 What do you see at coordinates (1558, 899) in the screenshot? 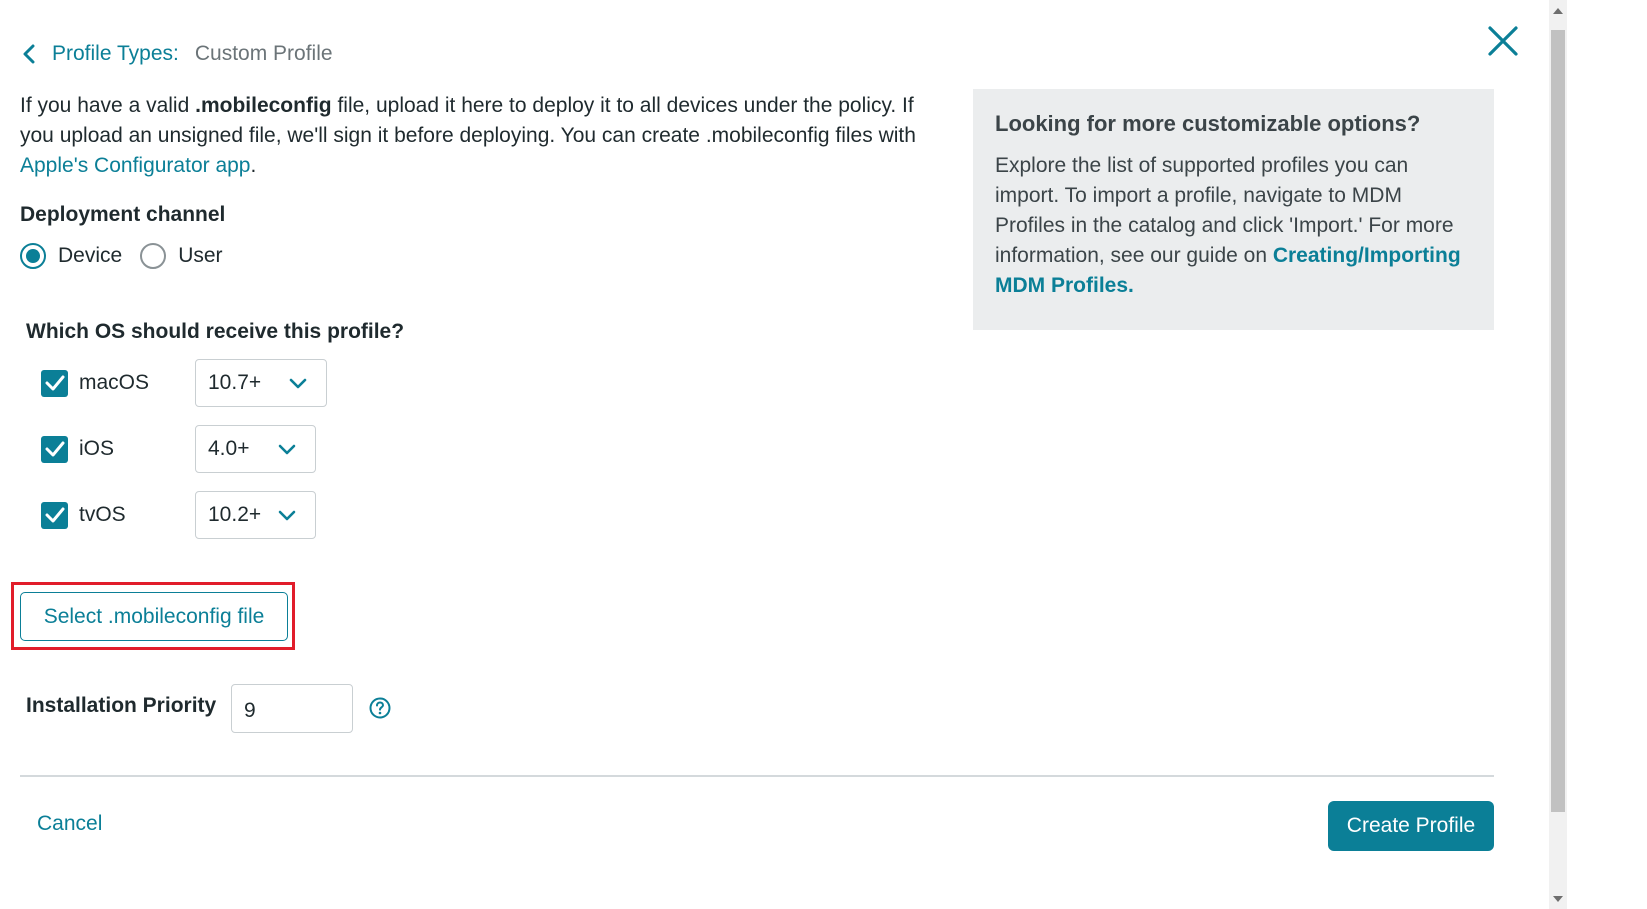
I see `scroll-down-arrow-icon` at bounding box center [1558, 899].